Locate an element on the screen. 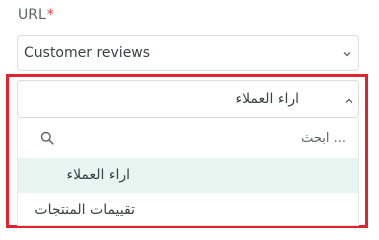 This screenshot has width=379, height=240. chevron-up-icon is located at coordinates (349, 101).